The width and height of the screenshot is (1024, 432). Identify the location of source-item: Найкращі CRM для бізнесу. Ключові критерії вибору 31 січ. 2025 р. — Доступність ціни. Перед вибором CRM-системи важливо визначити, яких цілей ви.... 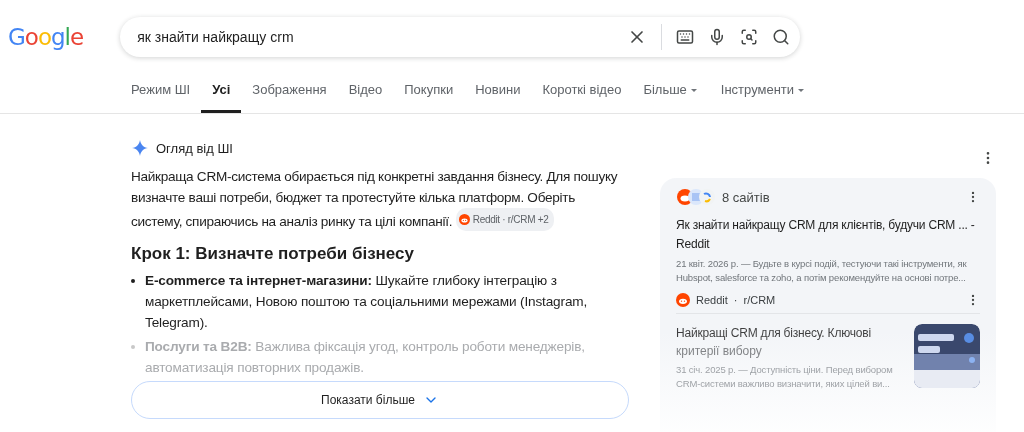
(828, 355).